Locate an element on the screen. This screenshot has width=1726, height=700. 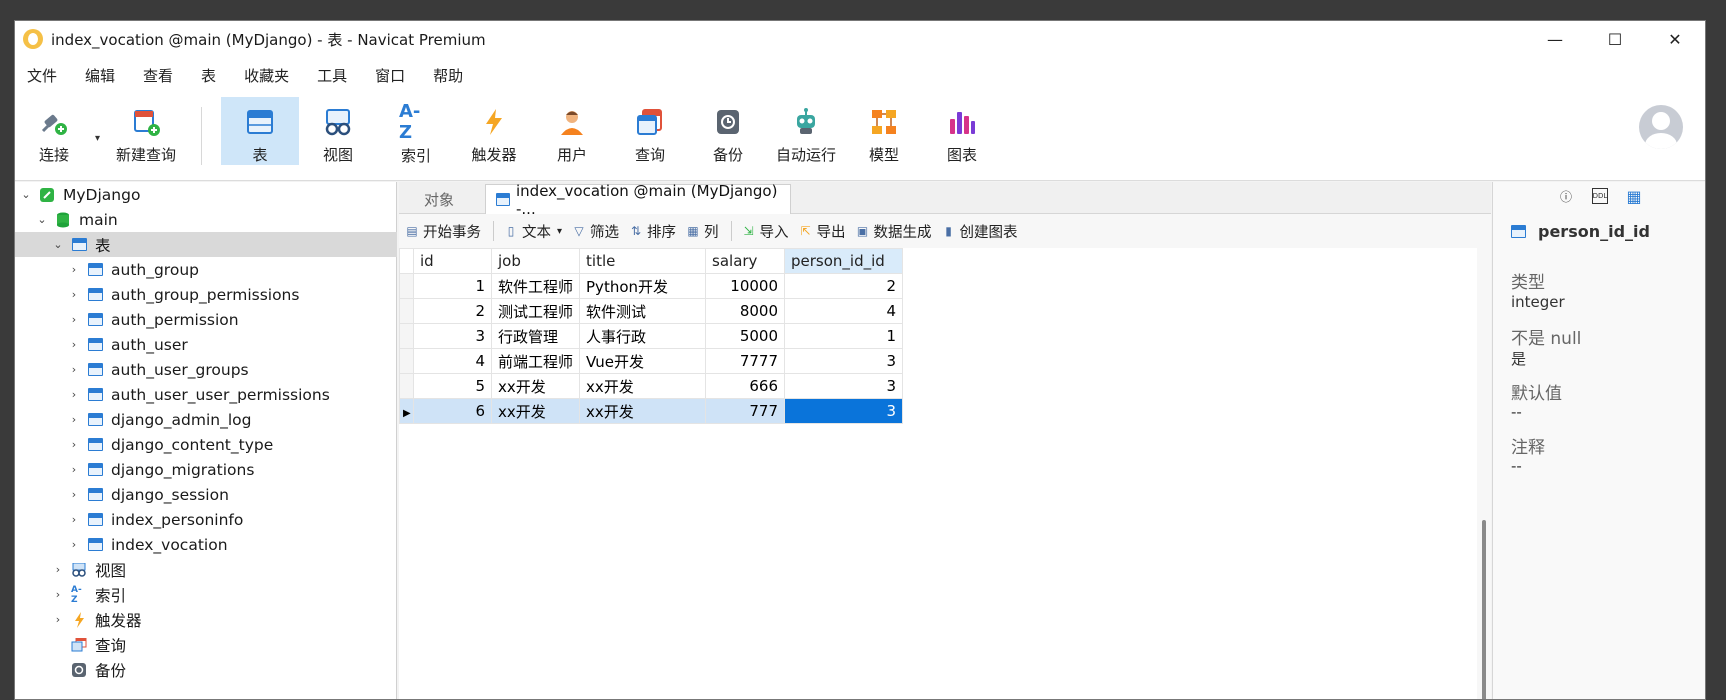
model-tool-button: 模型 is located at coordinates (884, 131).